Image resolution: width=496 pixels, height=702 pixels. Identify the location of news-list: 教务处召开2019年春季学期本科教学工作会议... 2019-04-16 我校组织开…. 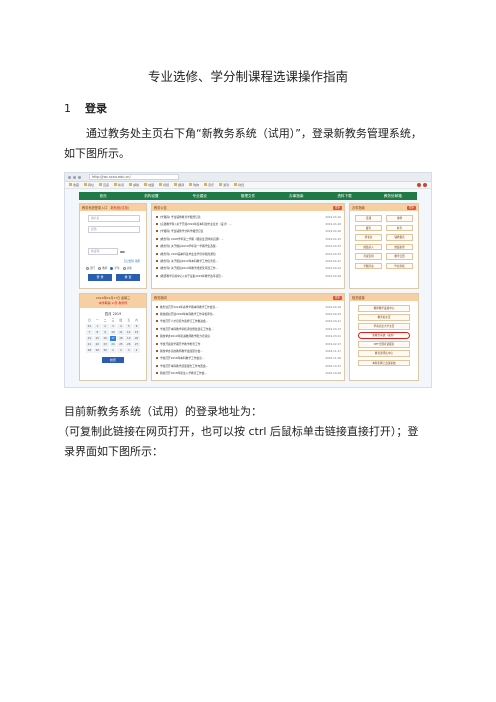
(248, 339).